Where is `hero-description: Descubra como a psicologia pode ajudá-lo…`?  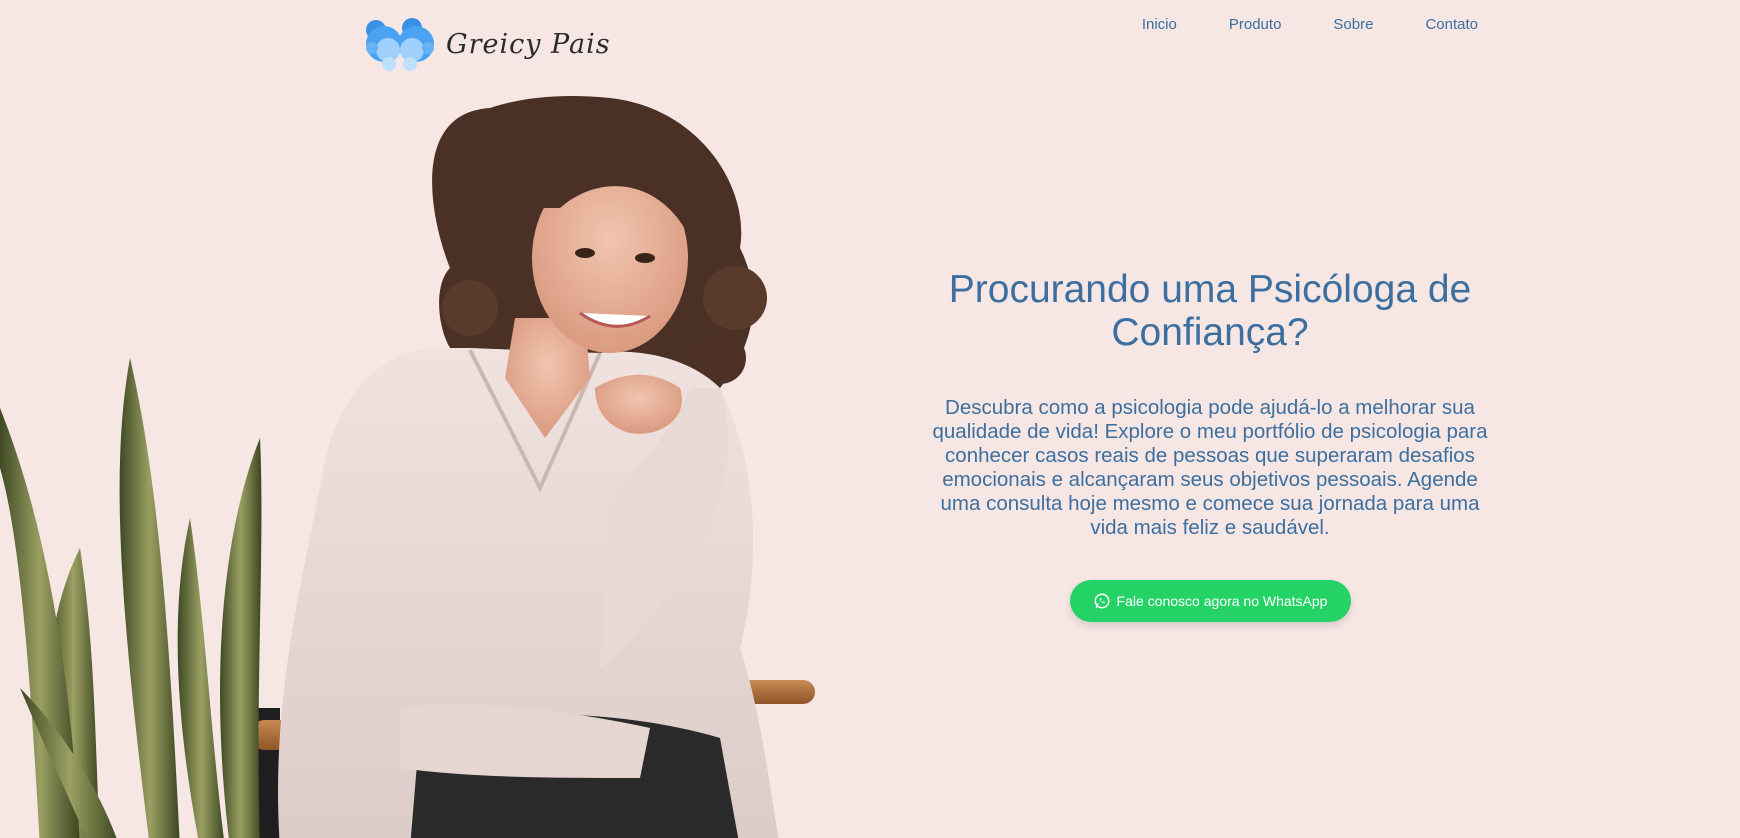 hero-description: Descubra como a psicologia pode ajudá-lo… is located at coordinates (1210, 467).